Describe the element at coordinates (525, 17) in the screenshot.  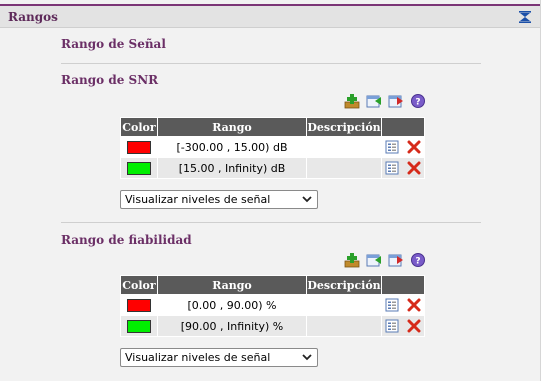
I see `collapse-icon` at that location.